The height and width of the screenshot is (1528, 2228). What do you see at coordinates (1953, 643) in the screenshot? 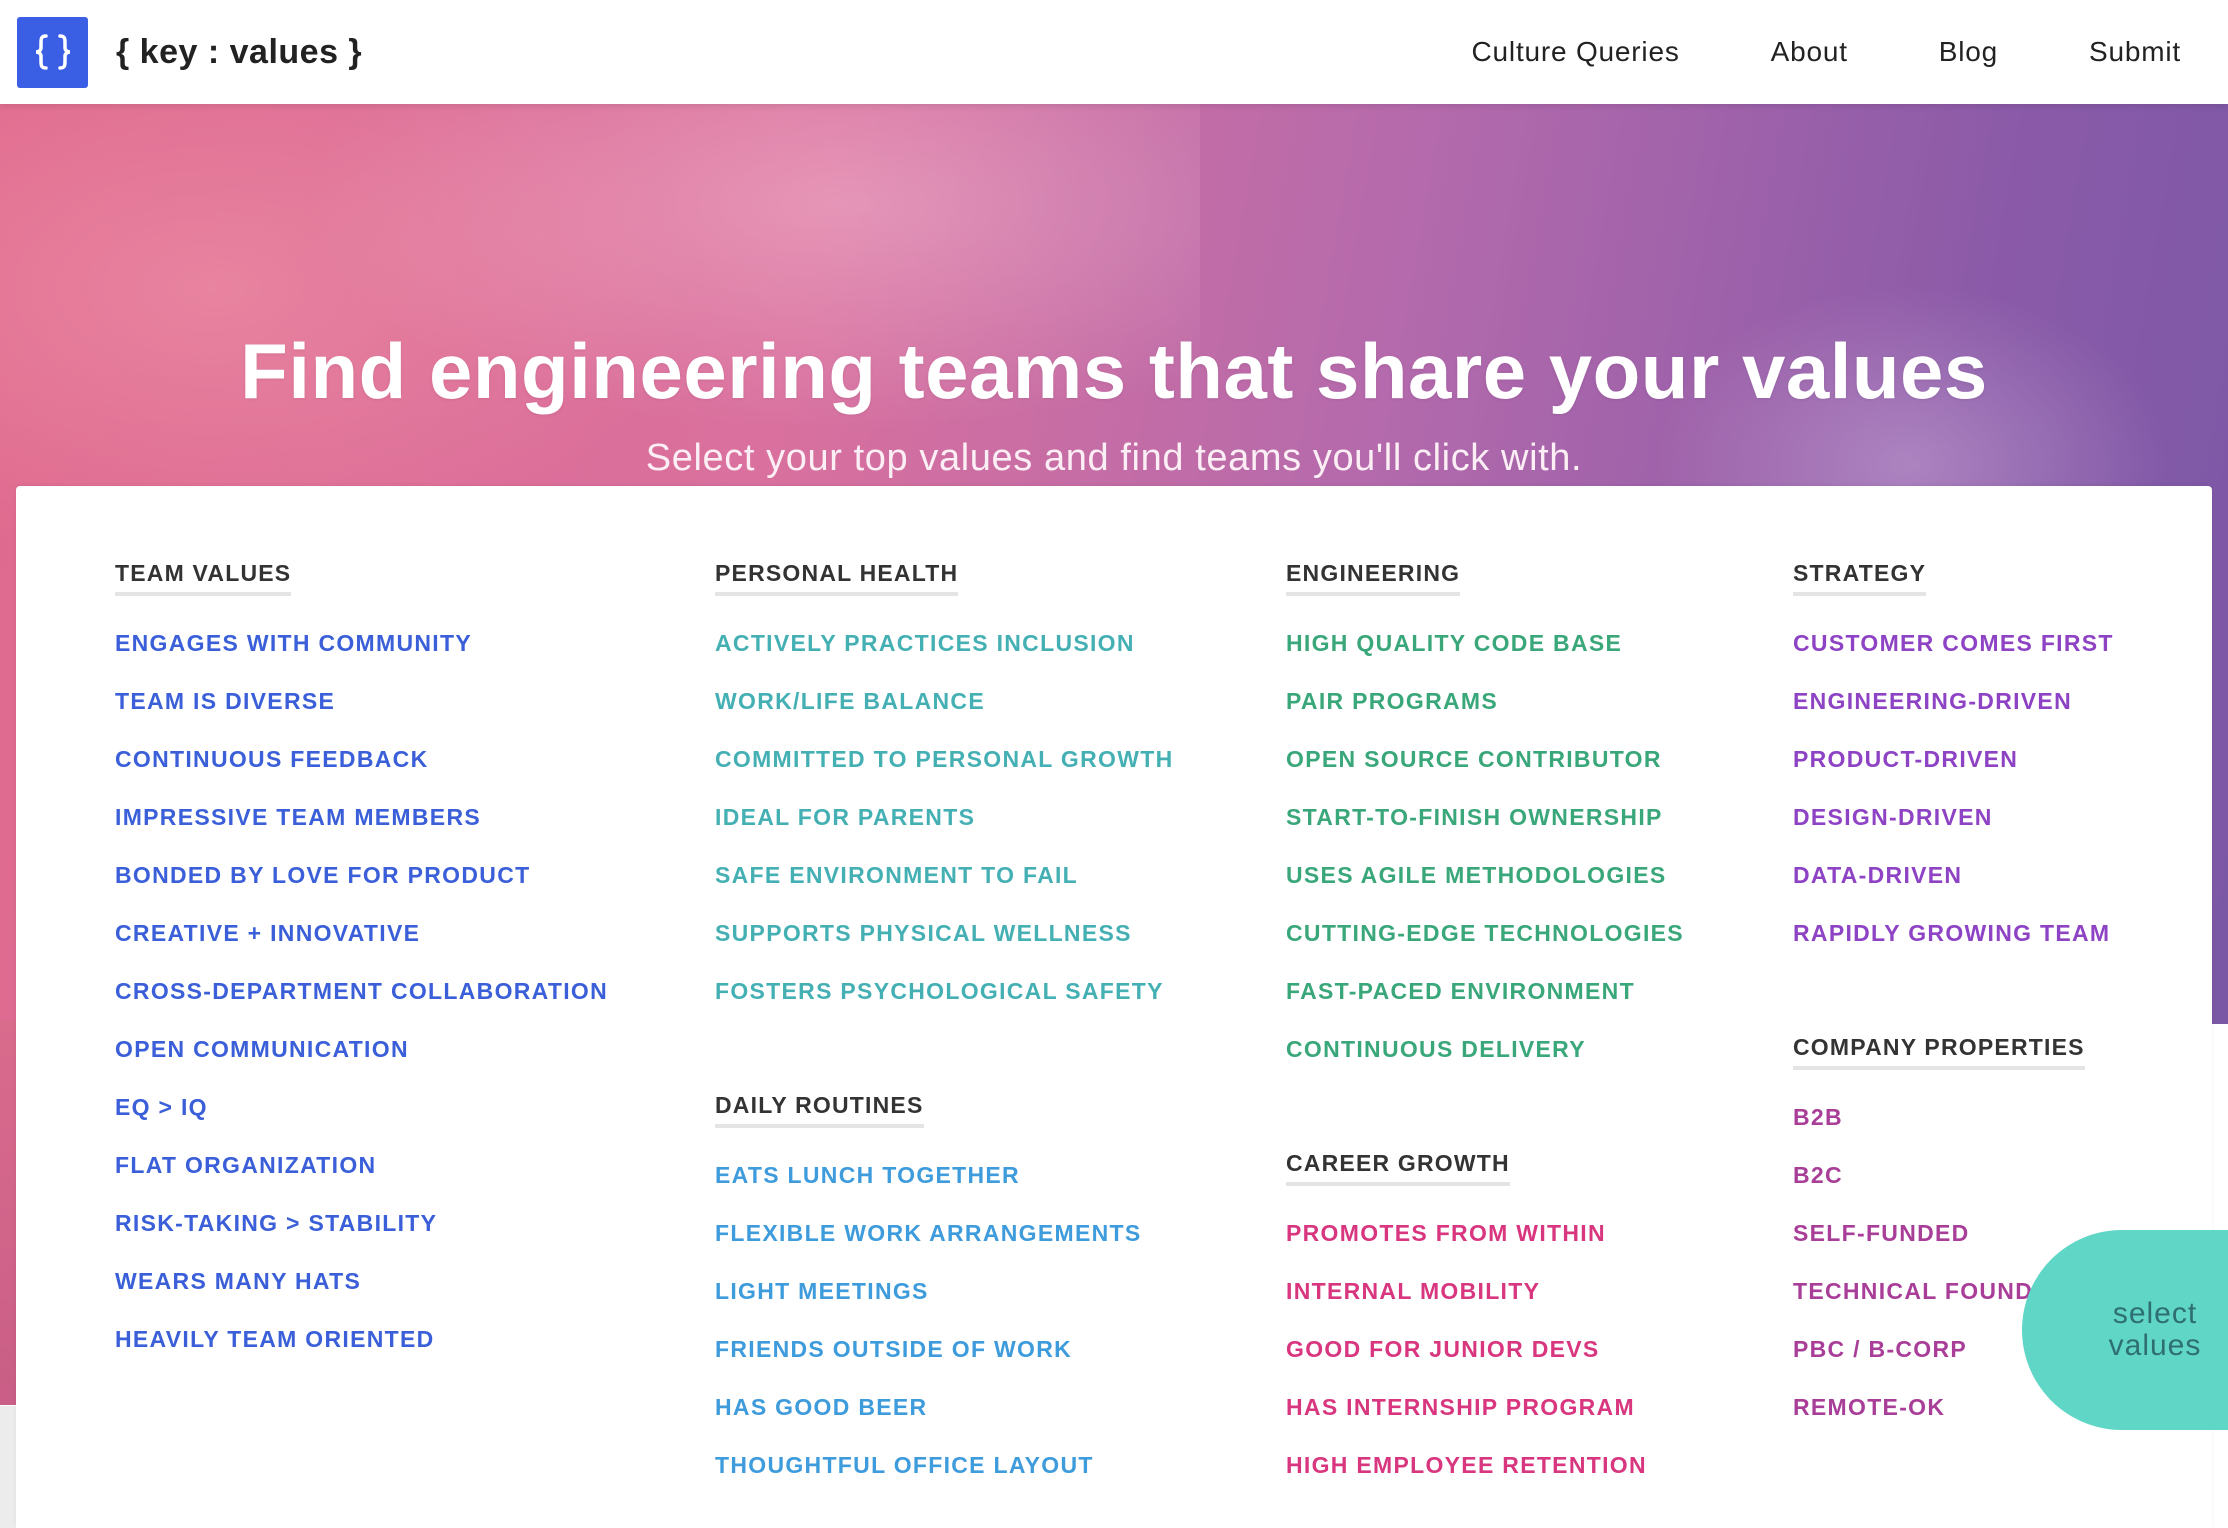
I see `value-link: CUSTOMER COMES FIRST` at bounding box center [1953, 643].